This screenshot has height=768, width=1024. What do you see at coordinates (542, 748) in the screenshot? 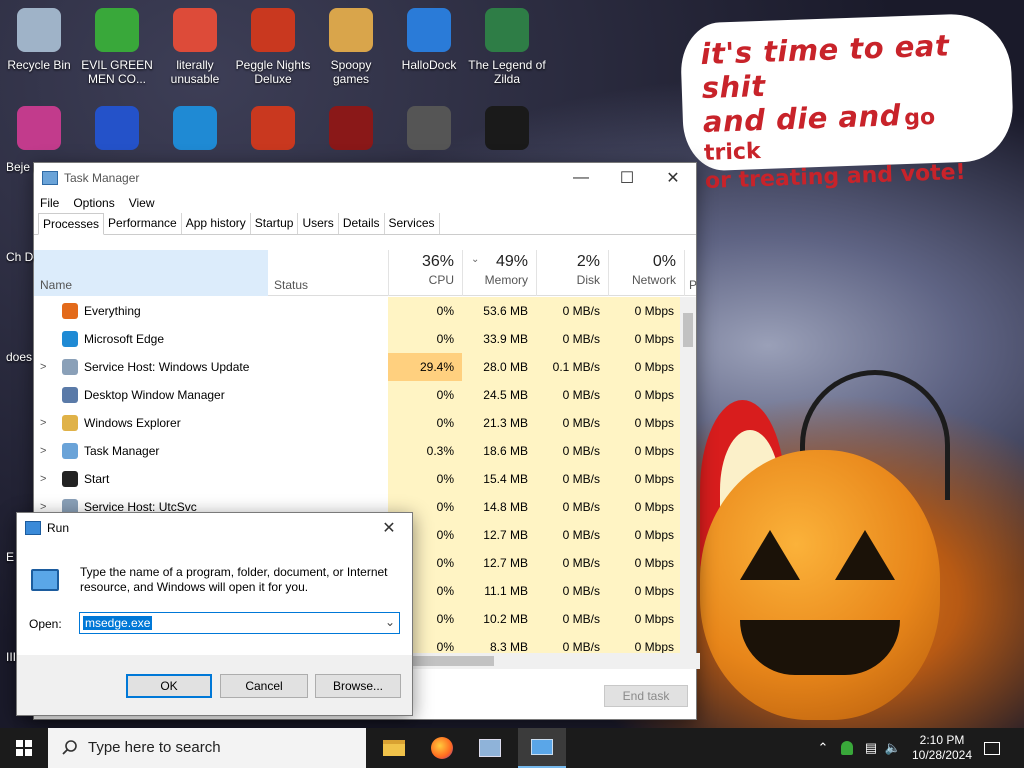
I see `run-taskbar-button` at bounding box center [542, 748].